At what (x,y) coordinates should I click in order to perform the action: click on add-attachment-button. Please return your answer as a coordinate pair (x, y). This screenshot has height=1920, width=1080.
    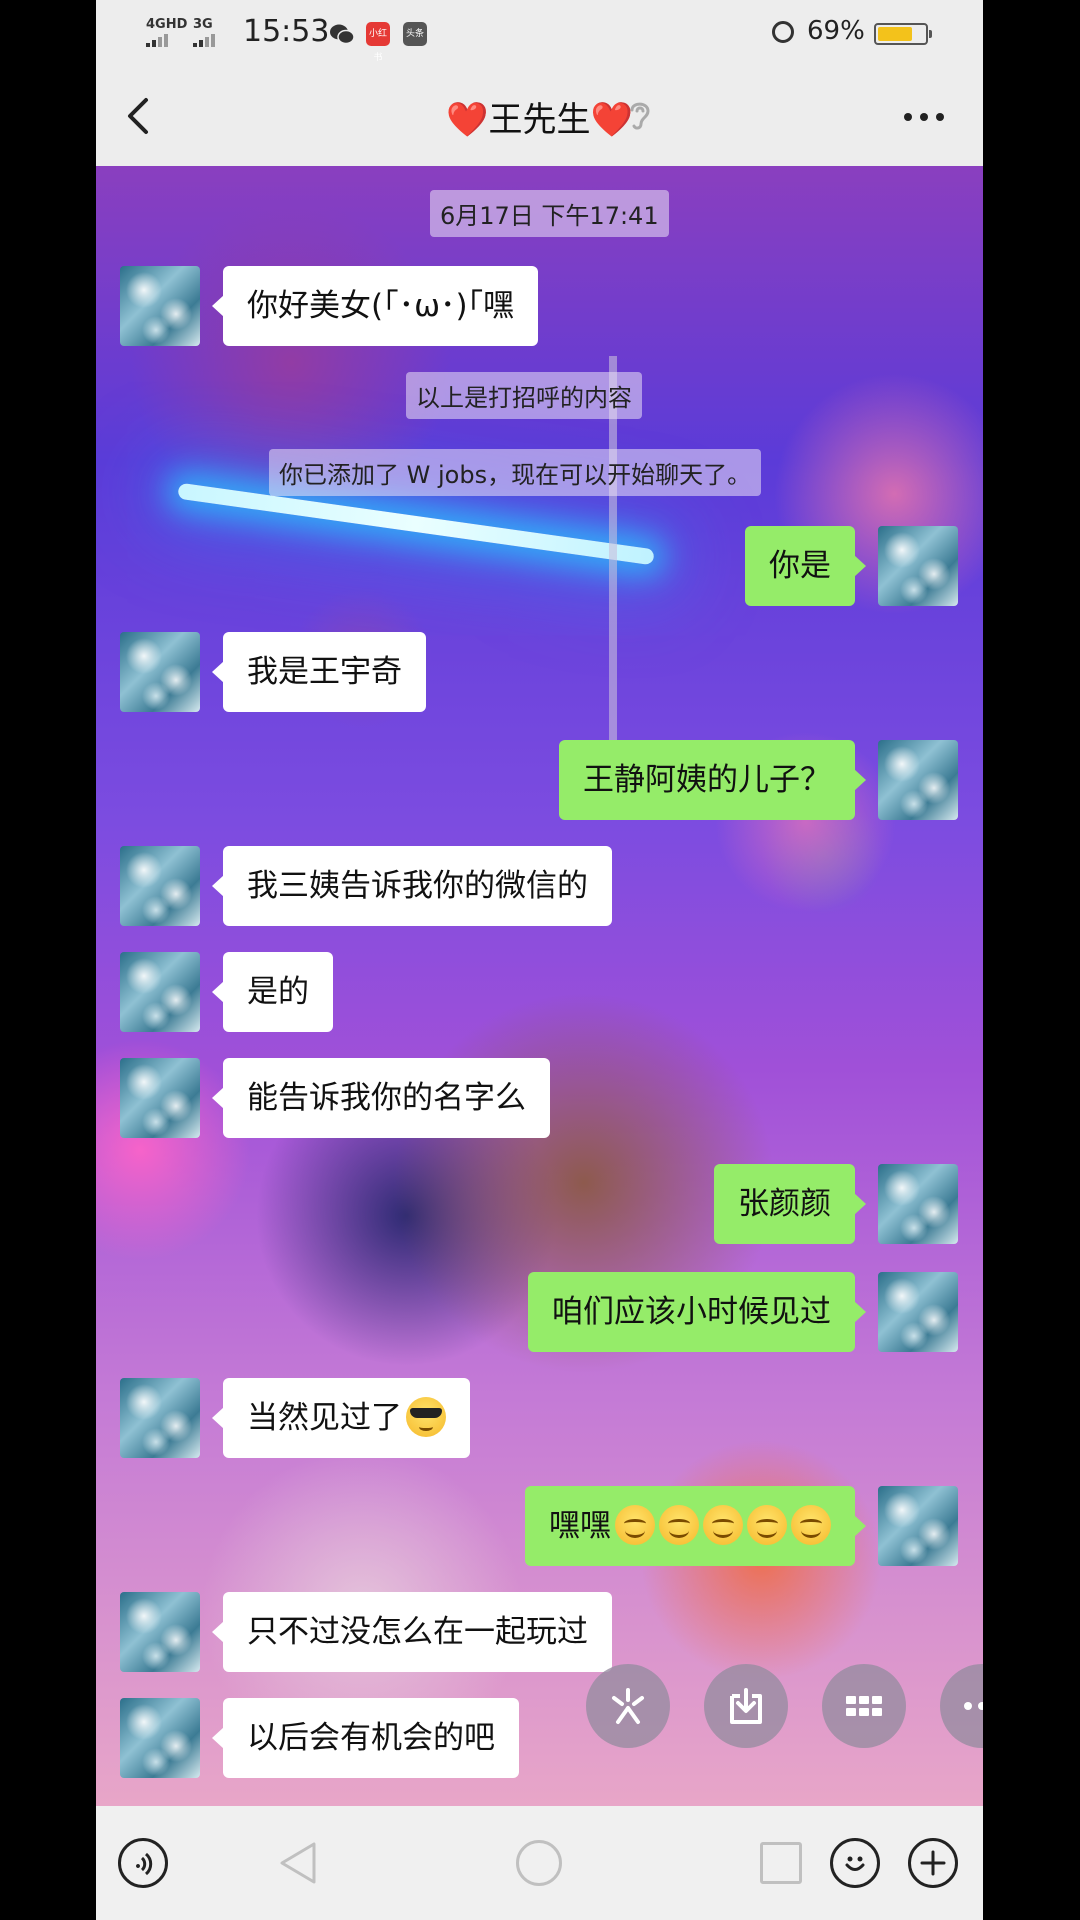
    Looking at the image, I should click on (933, 1863).